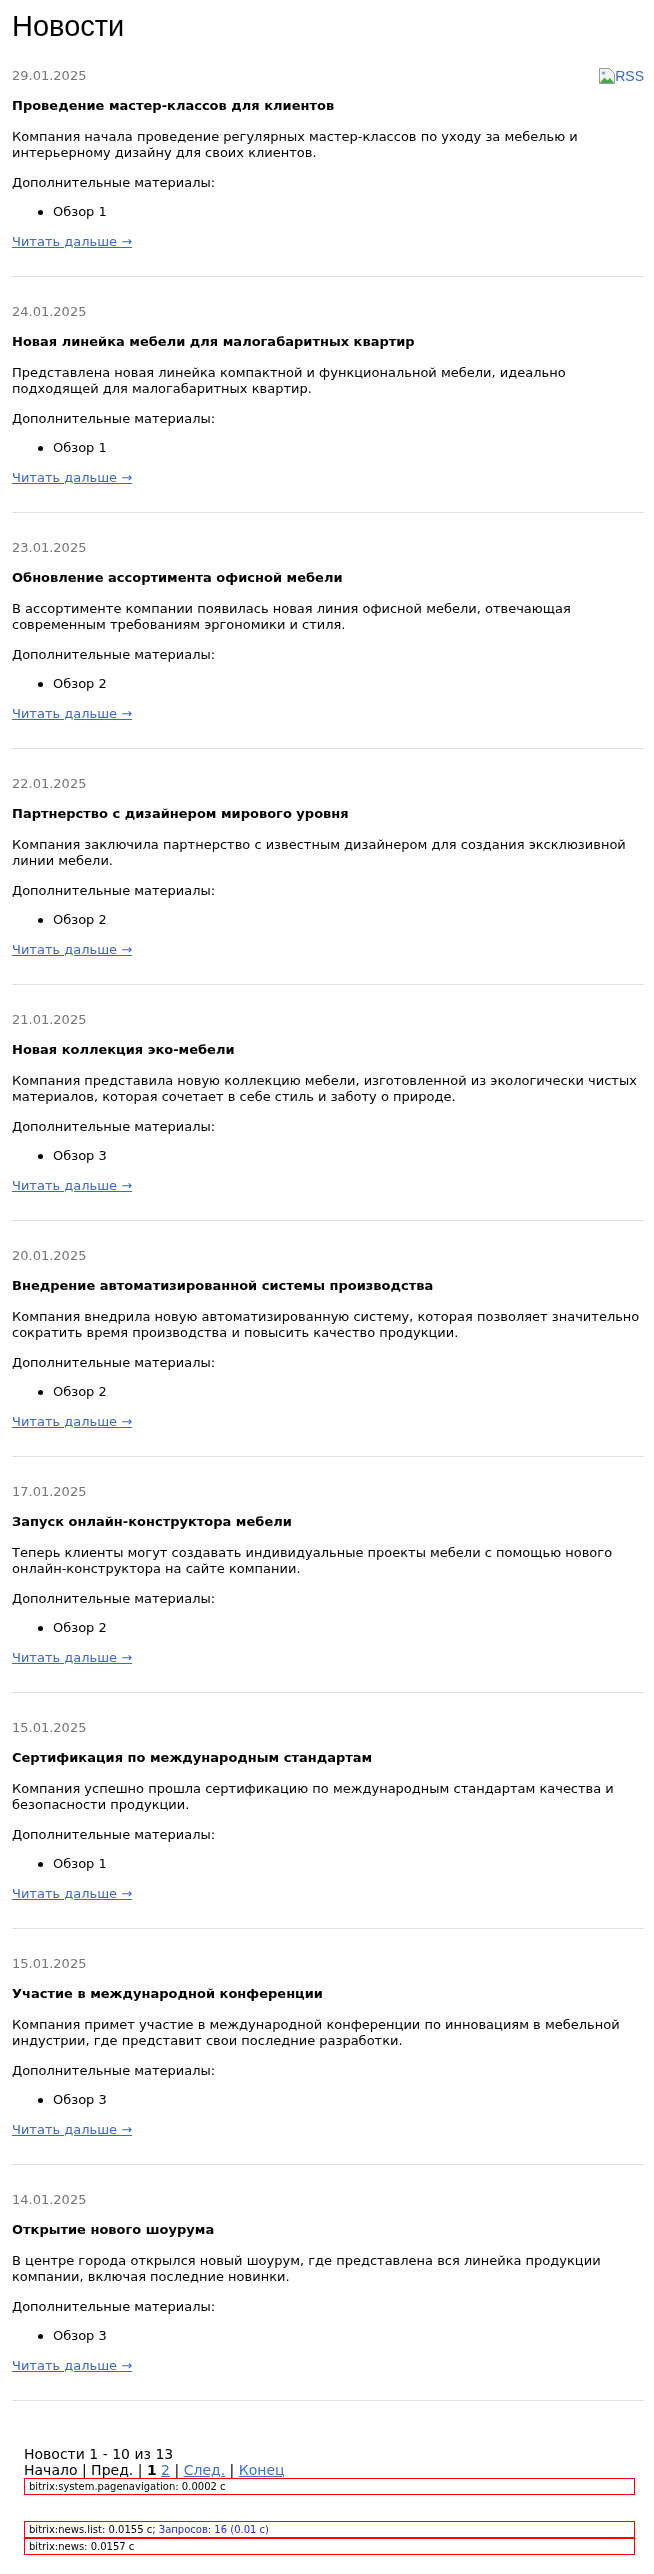 This screenshot has width=654, height=2574. What do you see at coordinates (51, 2470) in the screenshot?
I see `pagination-label: Начало` at bounding box center [51, 2470].